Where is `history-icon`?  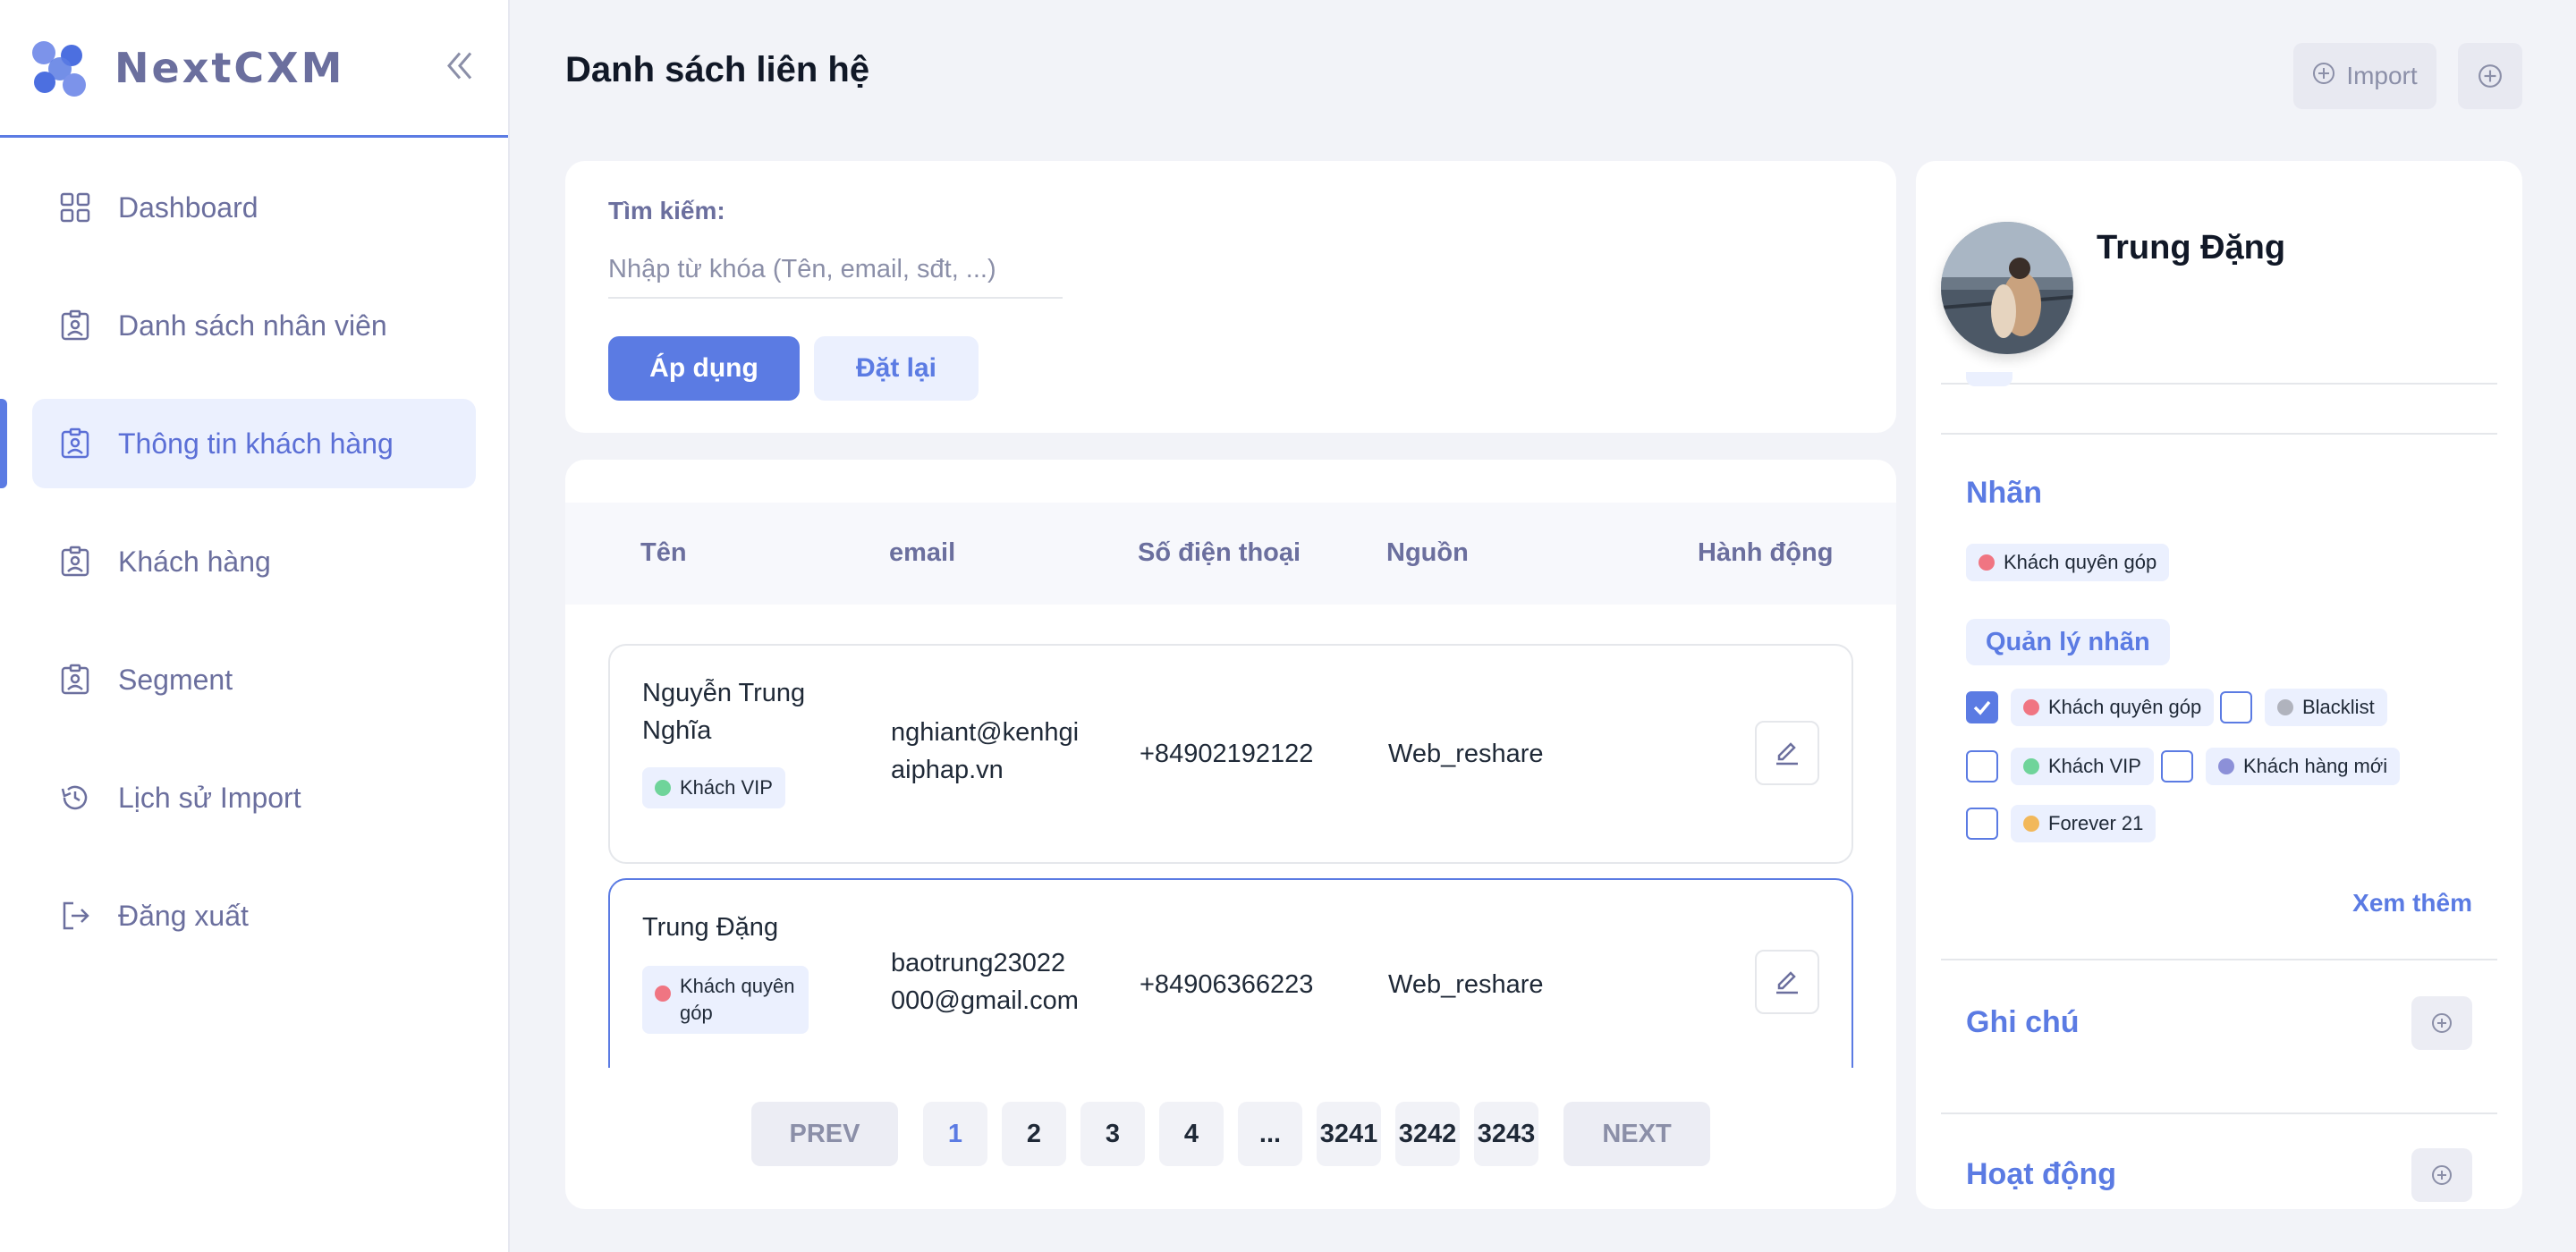
history-icon is located at coordinates (75, 798).